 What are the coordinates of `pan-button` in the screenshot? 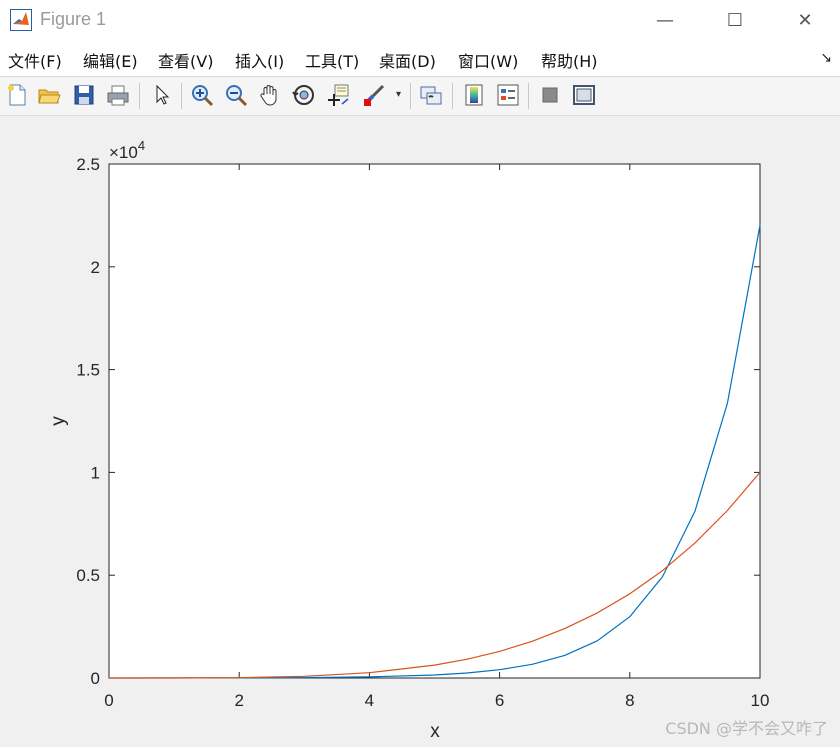 It's located at (270, 95).